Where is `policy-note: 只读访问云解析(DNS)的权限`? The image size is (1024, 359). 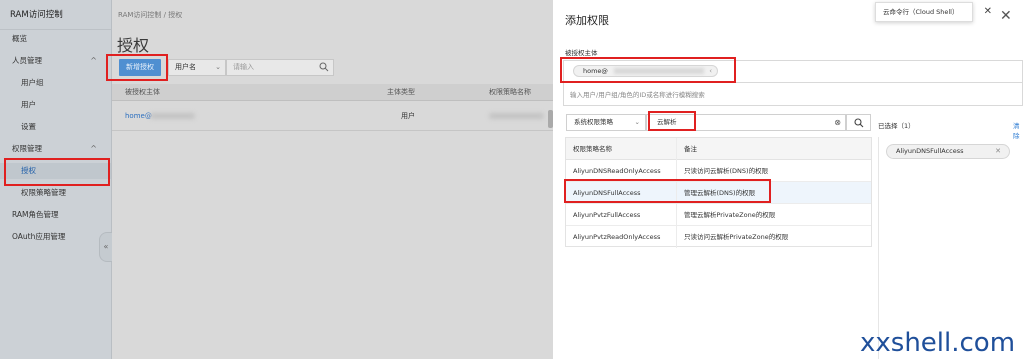 policy-note: 只读访问云解析(DNS)的权限 is located at coordinates (726, 171).